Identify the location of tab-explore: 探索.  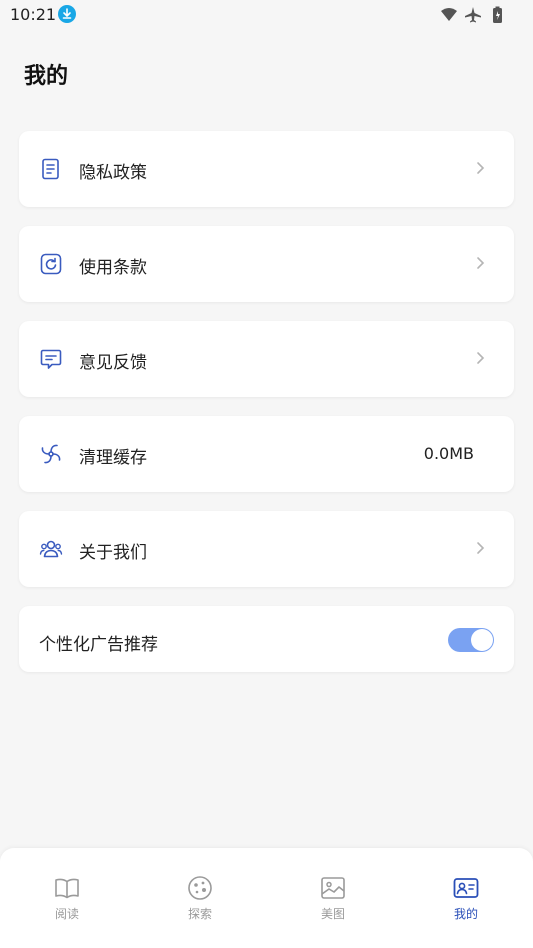
(200, 899).